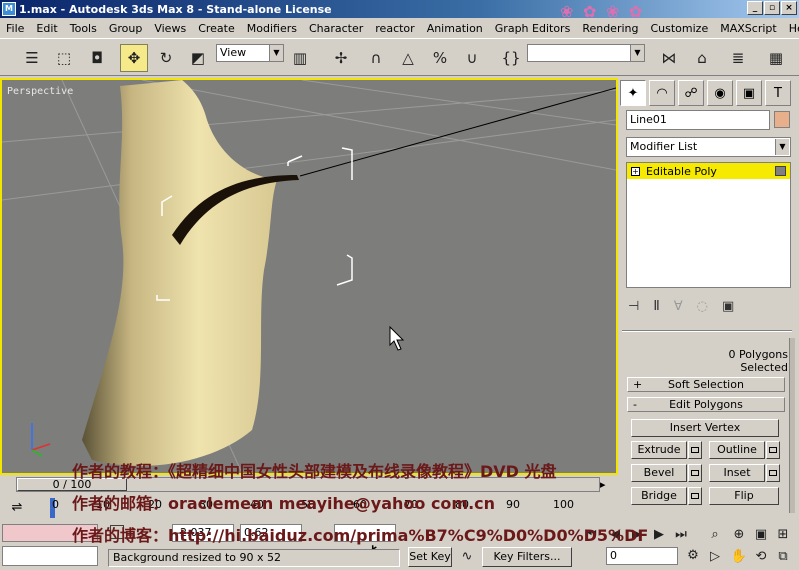  I want to click on tab-create-icon: ✦, so click(633, 93).